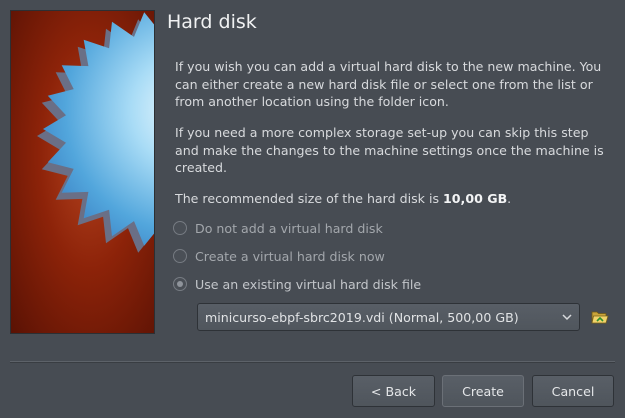 This screenshot has height=418, width=625. I want to click on recommended-size-suffix: ., so click(509, 198).